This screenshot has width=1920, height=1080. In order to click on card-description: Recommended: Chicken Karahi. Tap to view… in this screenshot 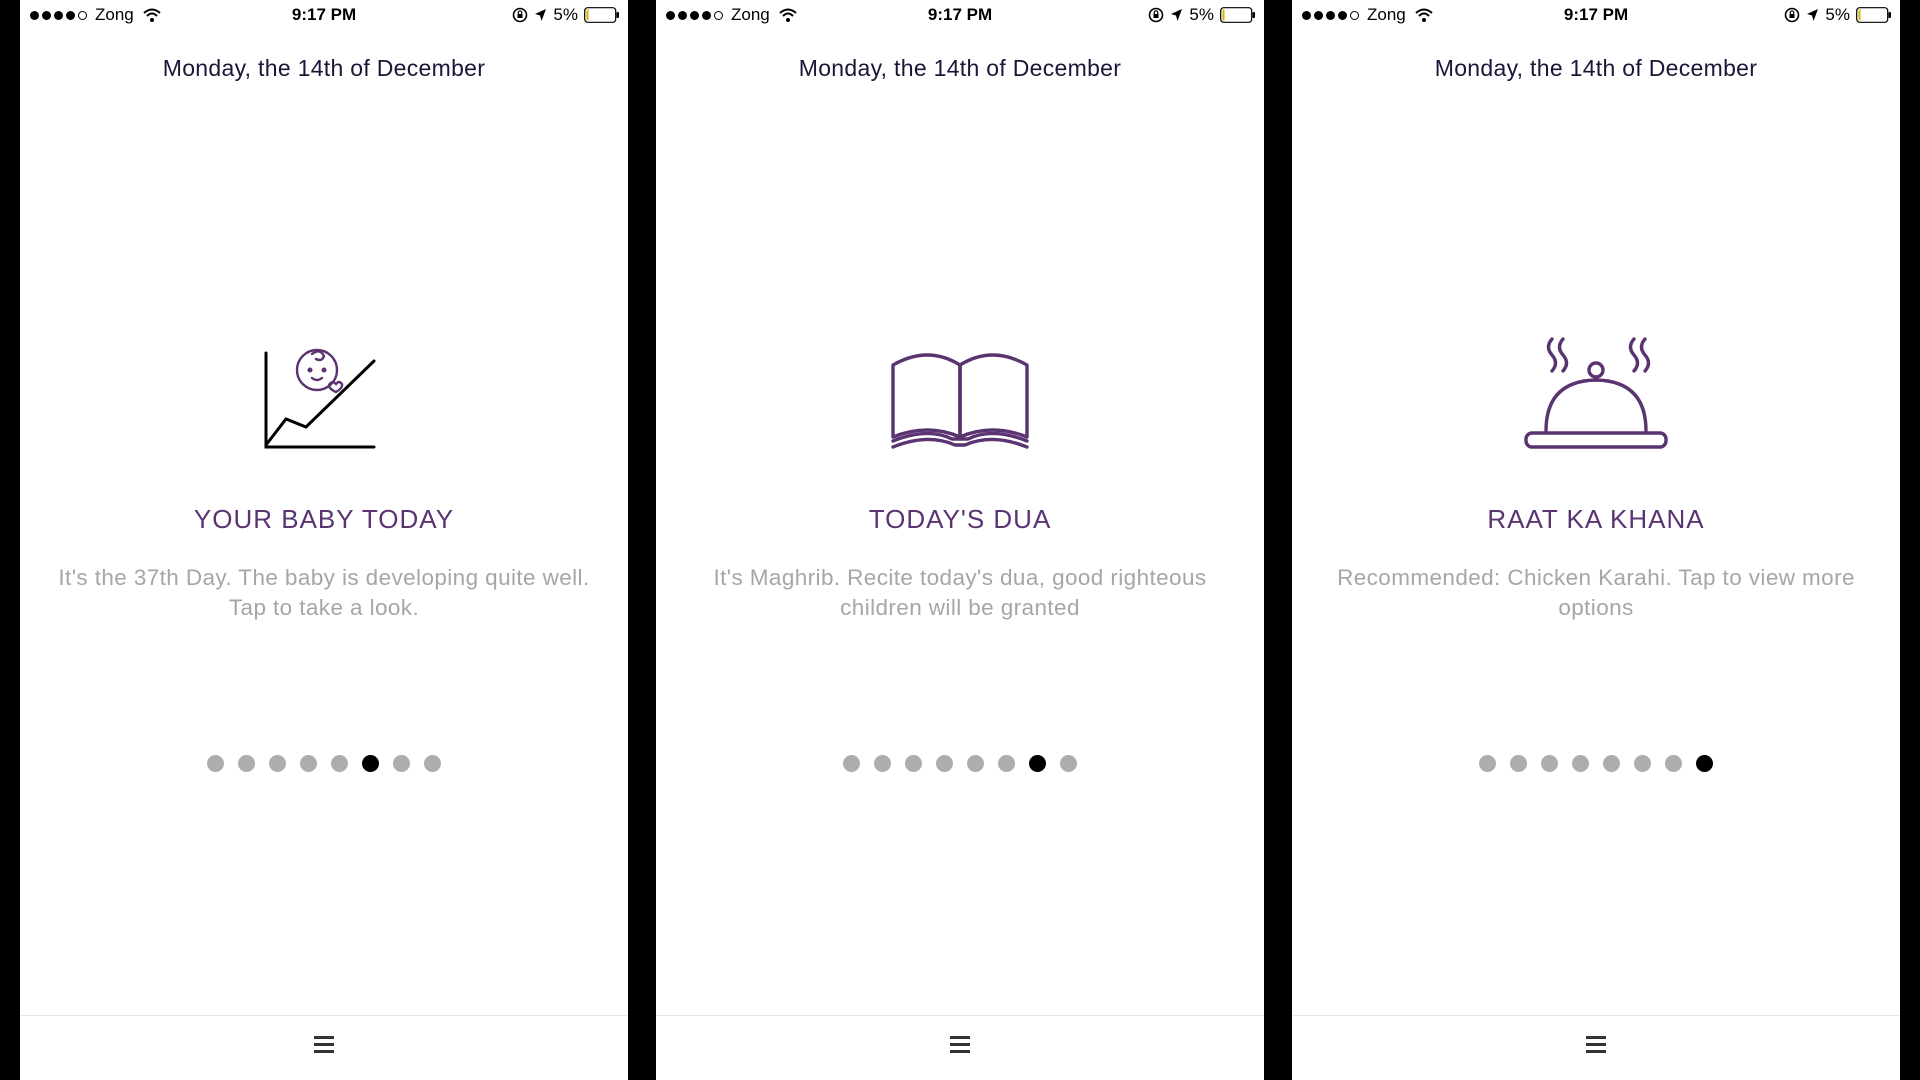, I will do `click(1596, 593)`.